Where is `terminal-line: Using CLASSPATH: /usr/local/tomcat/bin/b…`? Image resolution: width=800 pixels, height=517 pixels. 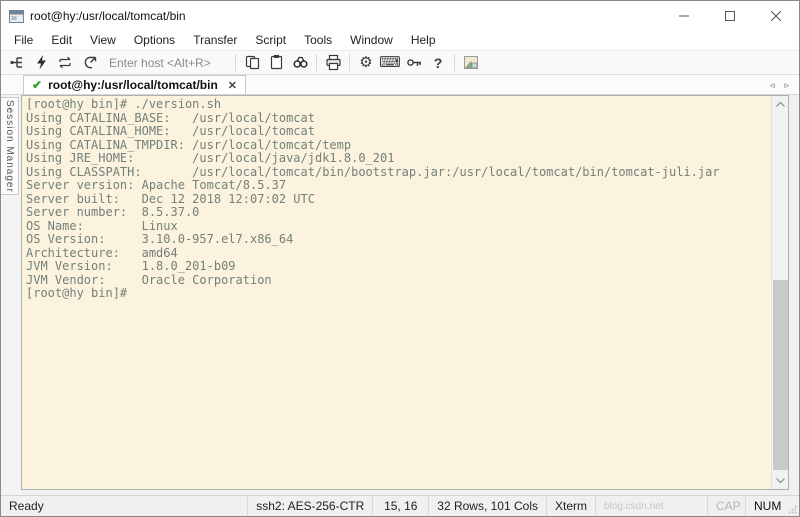 terminal-line: Using CLASSPATH: /usr/local/tomcat/bin/b… is located at coordinates (373, 171).